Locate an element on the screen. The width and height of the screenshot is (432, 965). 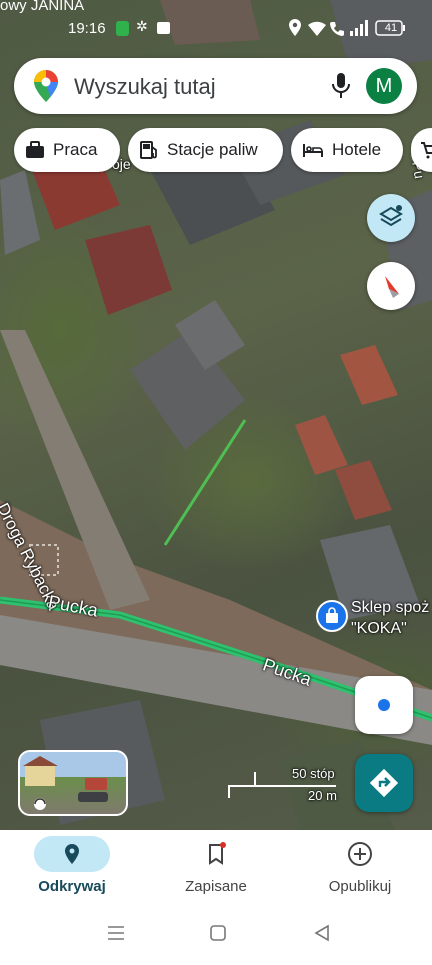
app-notification-icon is located at coordinates (122, 28).